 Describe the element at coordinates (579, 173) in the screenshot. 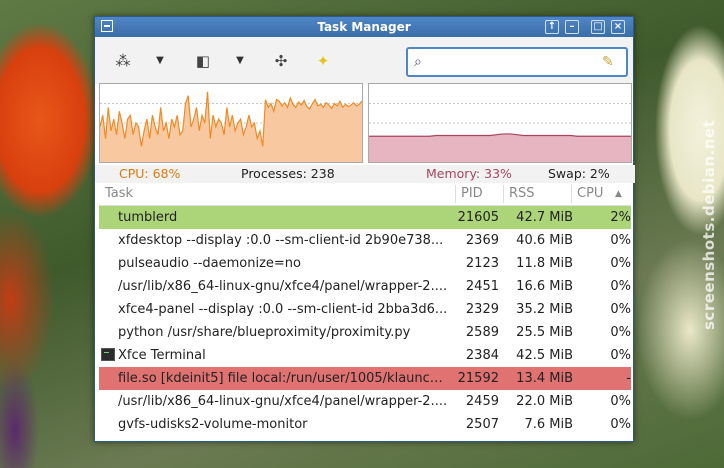

I see `swap-stat: Swap: 2%` at that location.